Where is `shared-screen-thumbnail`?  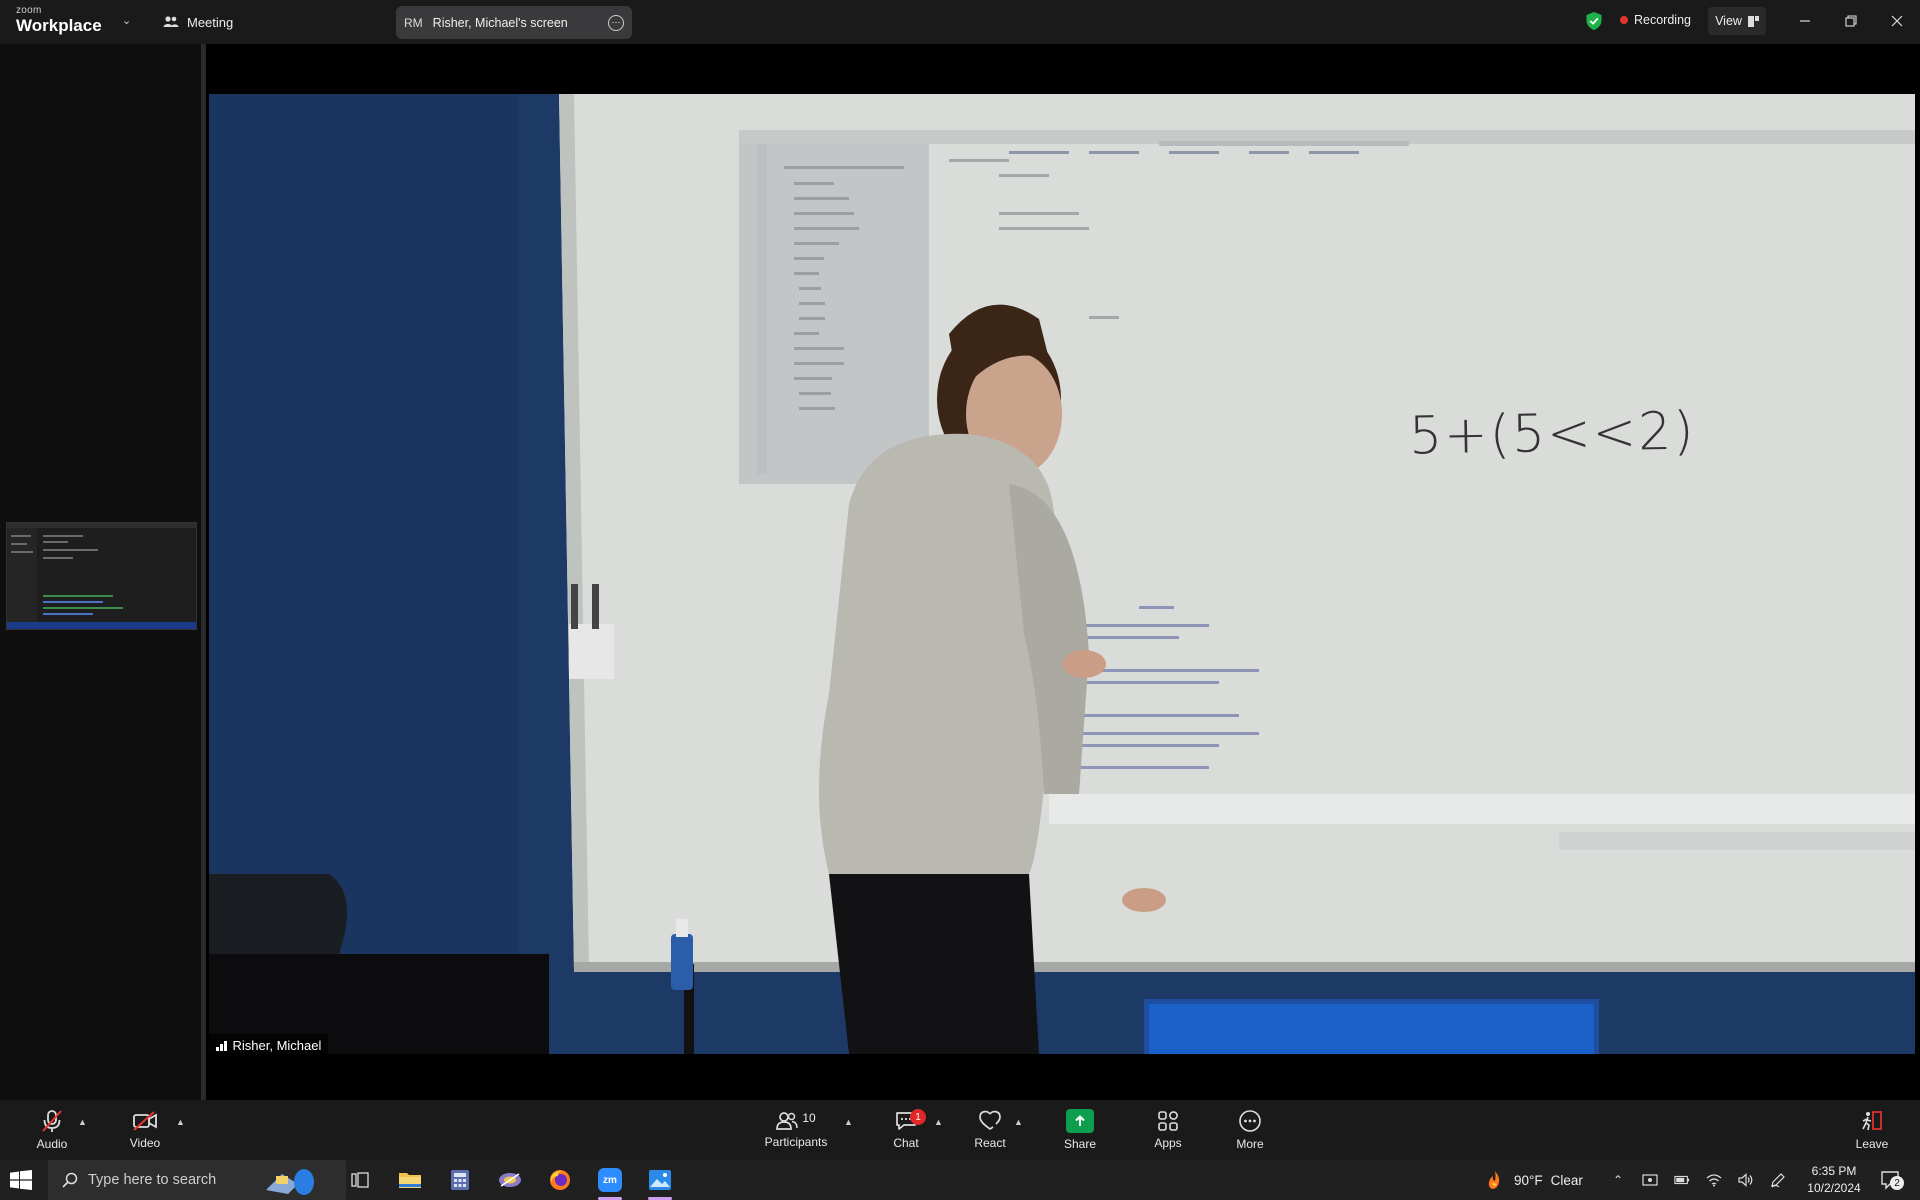 shared-screen-thumbnail is located at coordinates (101, 576).